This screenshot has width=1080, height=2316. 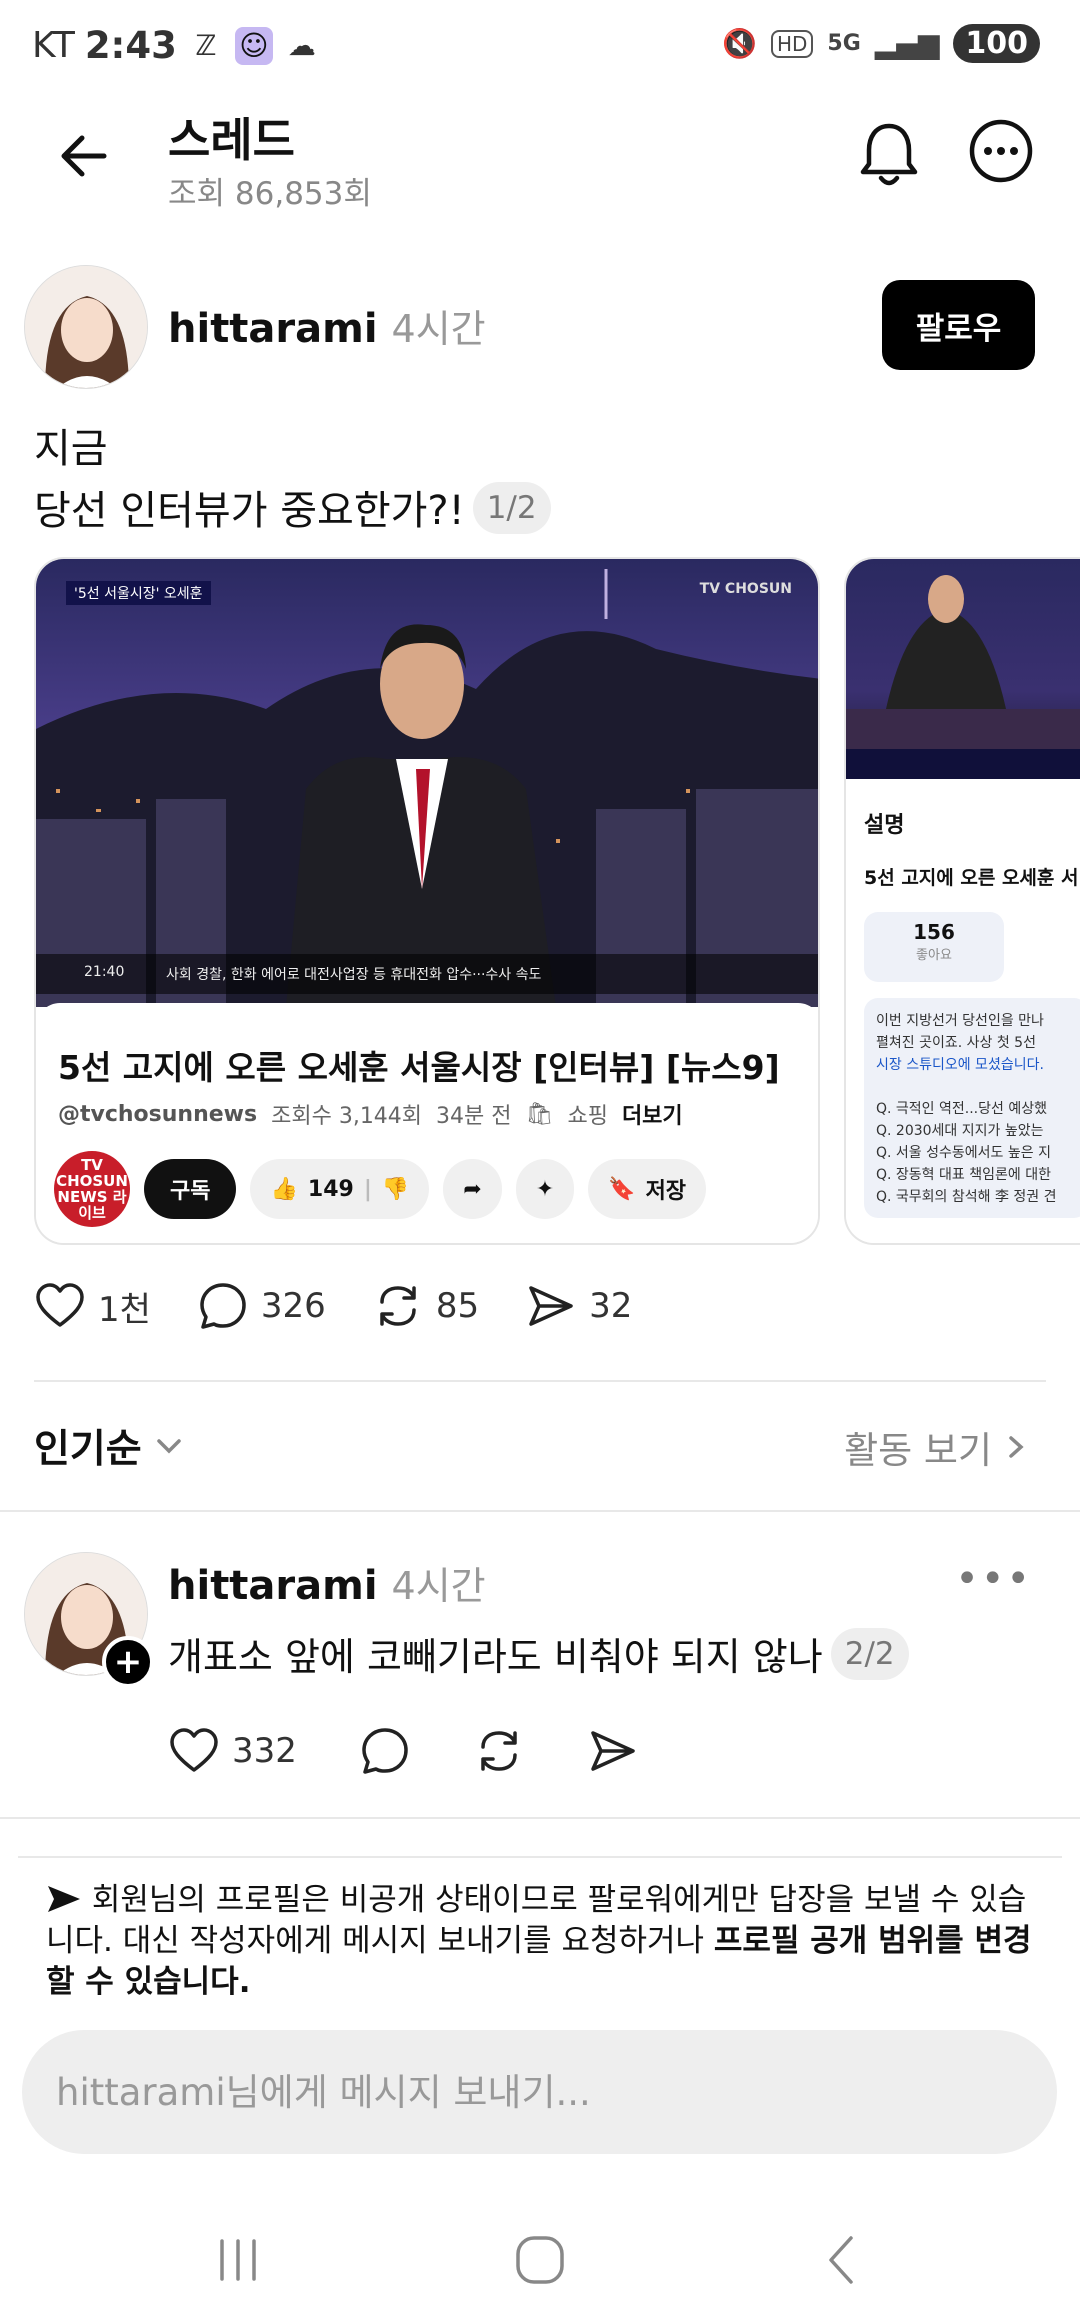 What do you see at coordinates (622, 1189) in the screenshot?
I see `bookmark-icon: 🔖` at bounding box center [622, 1189].